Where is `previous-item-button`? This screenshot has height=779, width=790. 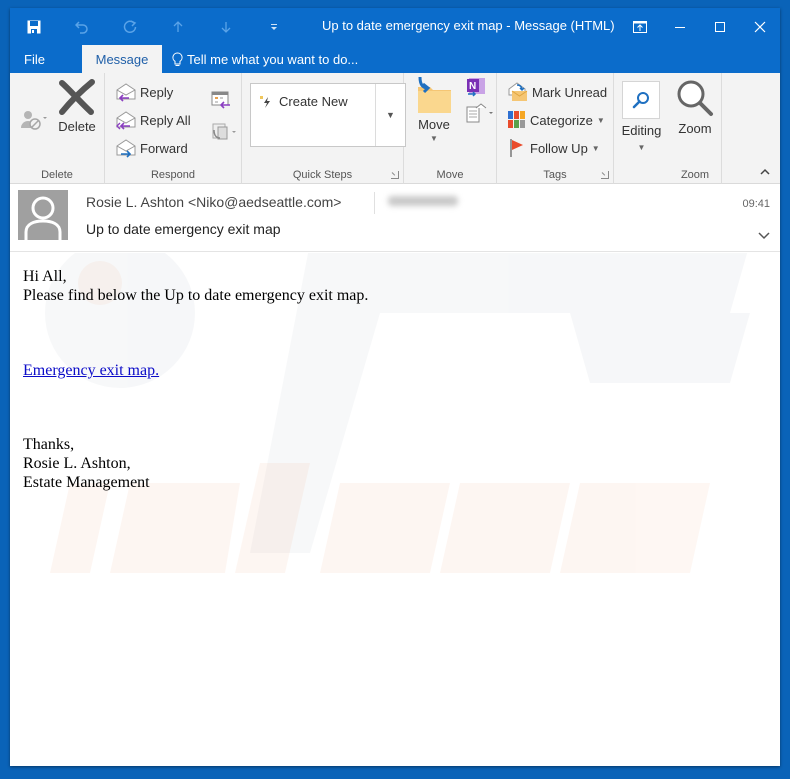
previous-item-button is located at coordinates (178, 26).